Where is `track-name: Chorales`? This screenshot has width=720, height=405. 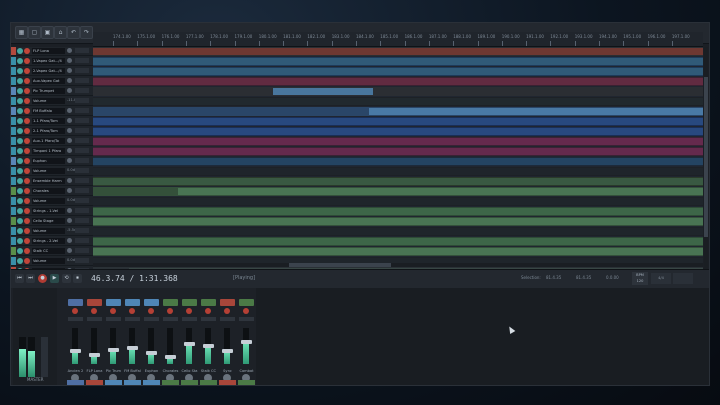 track-name: Chorales is located at coordinates (48, 191).